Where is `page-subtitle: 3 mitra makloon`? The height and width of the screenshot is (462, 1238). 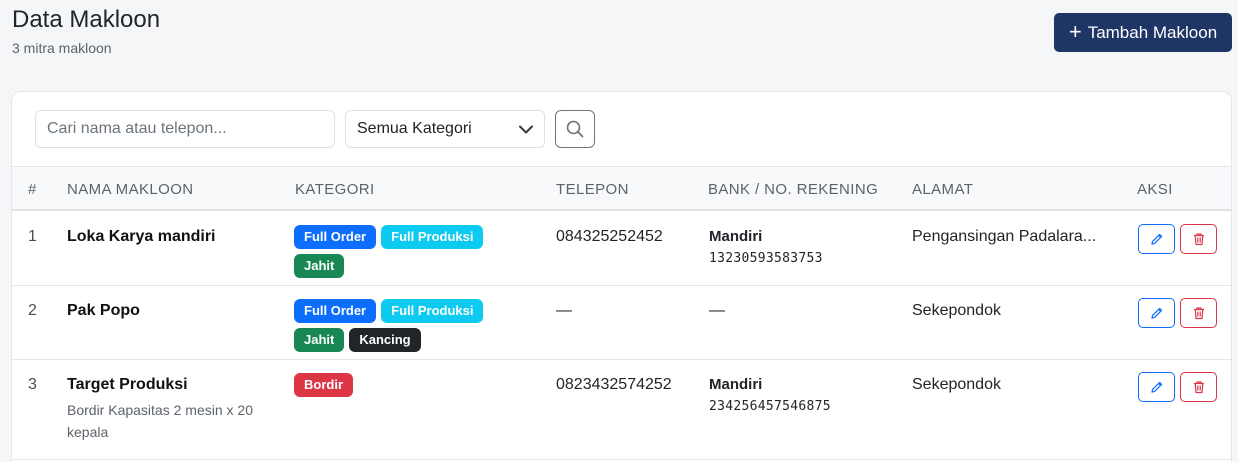 page-subtitle: 3 mitra makloon is located at coordinates (62, 48).